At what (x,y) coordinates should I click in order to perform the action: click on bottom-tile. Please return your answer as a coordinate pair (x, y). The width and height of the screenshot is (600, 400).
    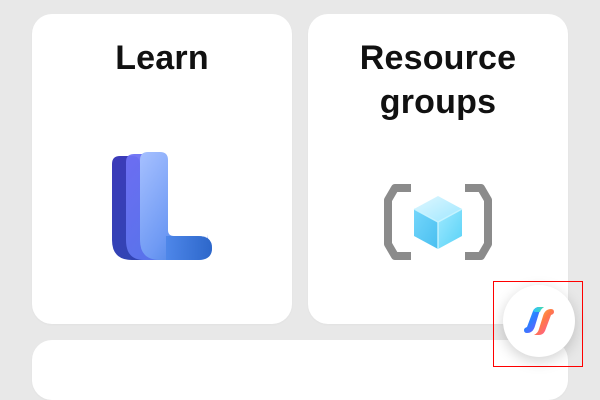
    Looking at the image, I should click on (300, 370).